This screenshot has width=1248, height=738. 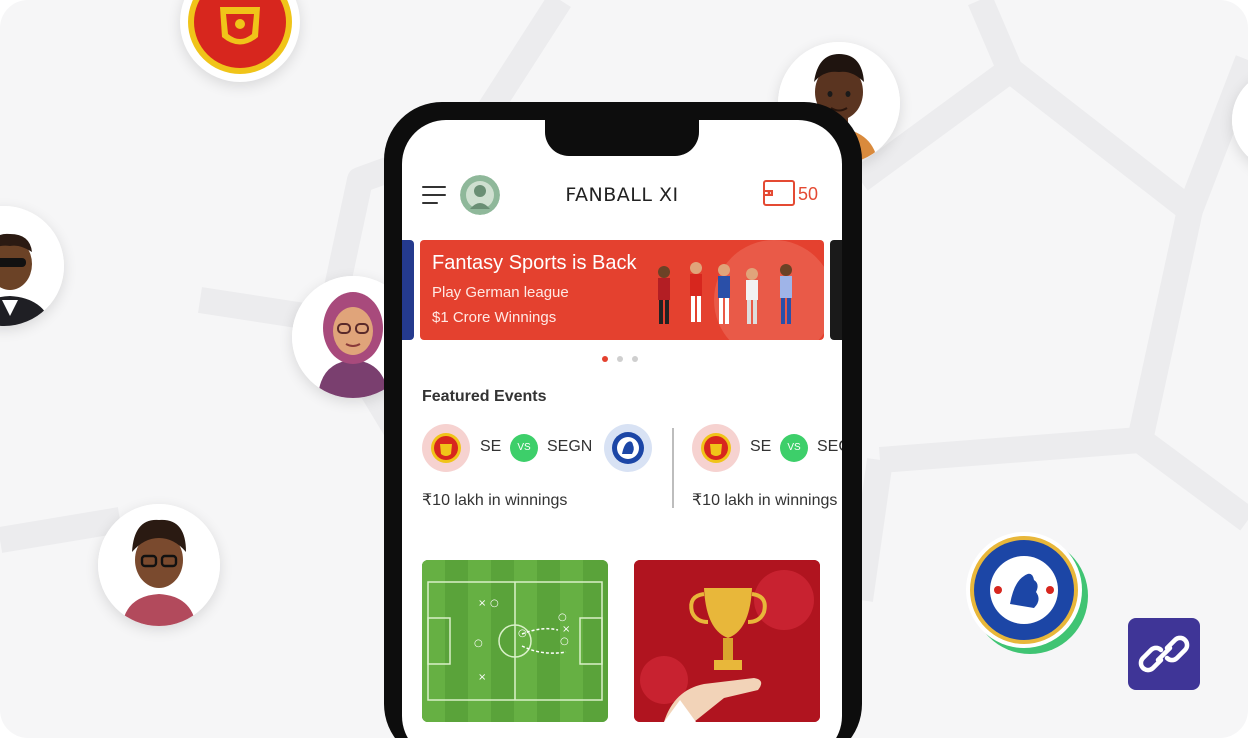 What do you see at coordinates (779, 193) in the screenshot?
I see `wallet-icon` at bounding box center [779, 193].